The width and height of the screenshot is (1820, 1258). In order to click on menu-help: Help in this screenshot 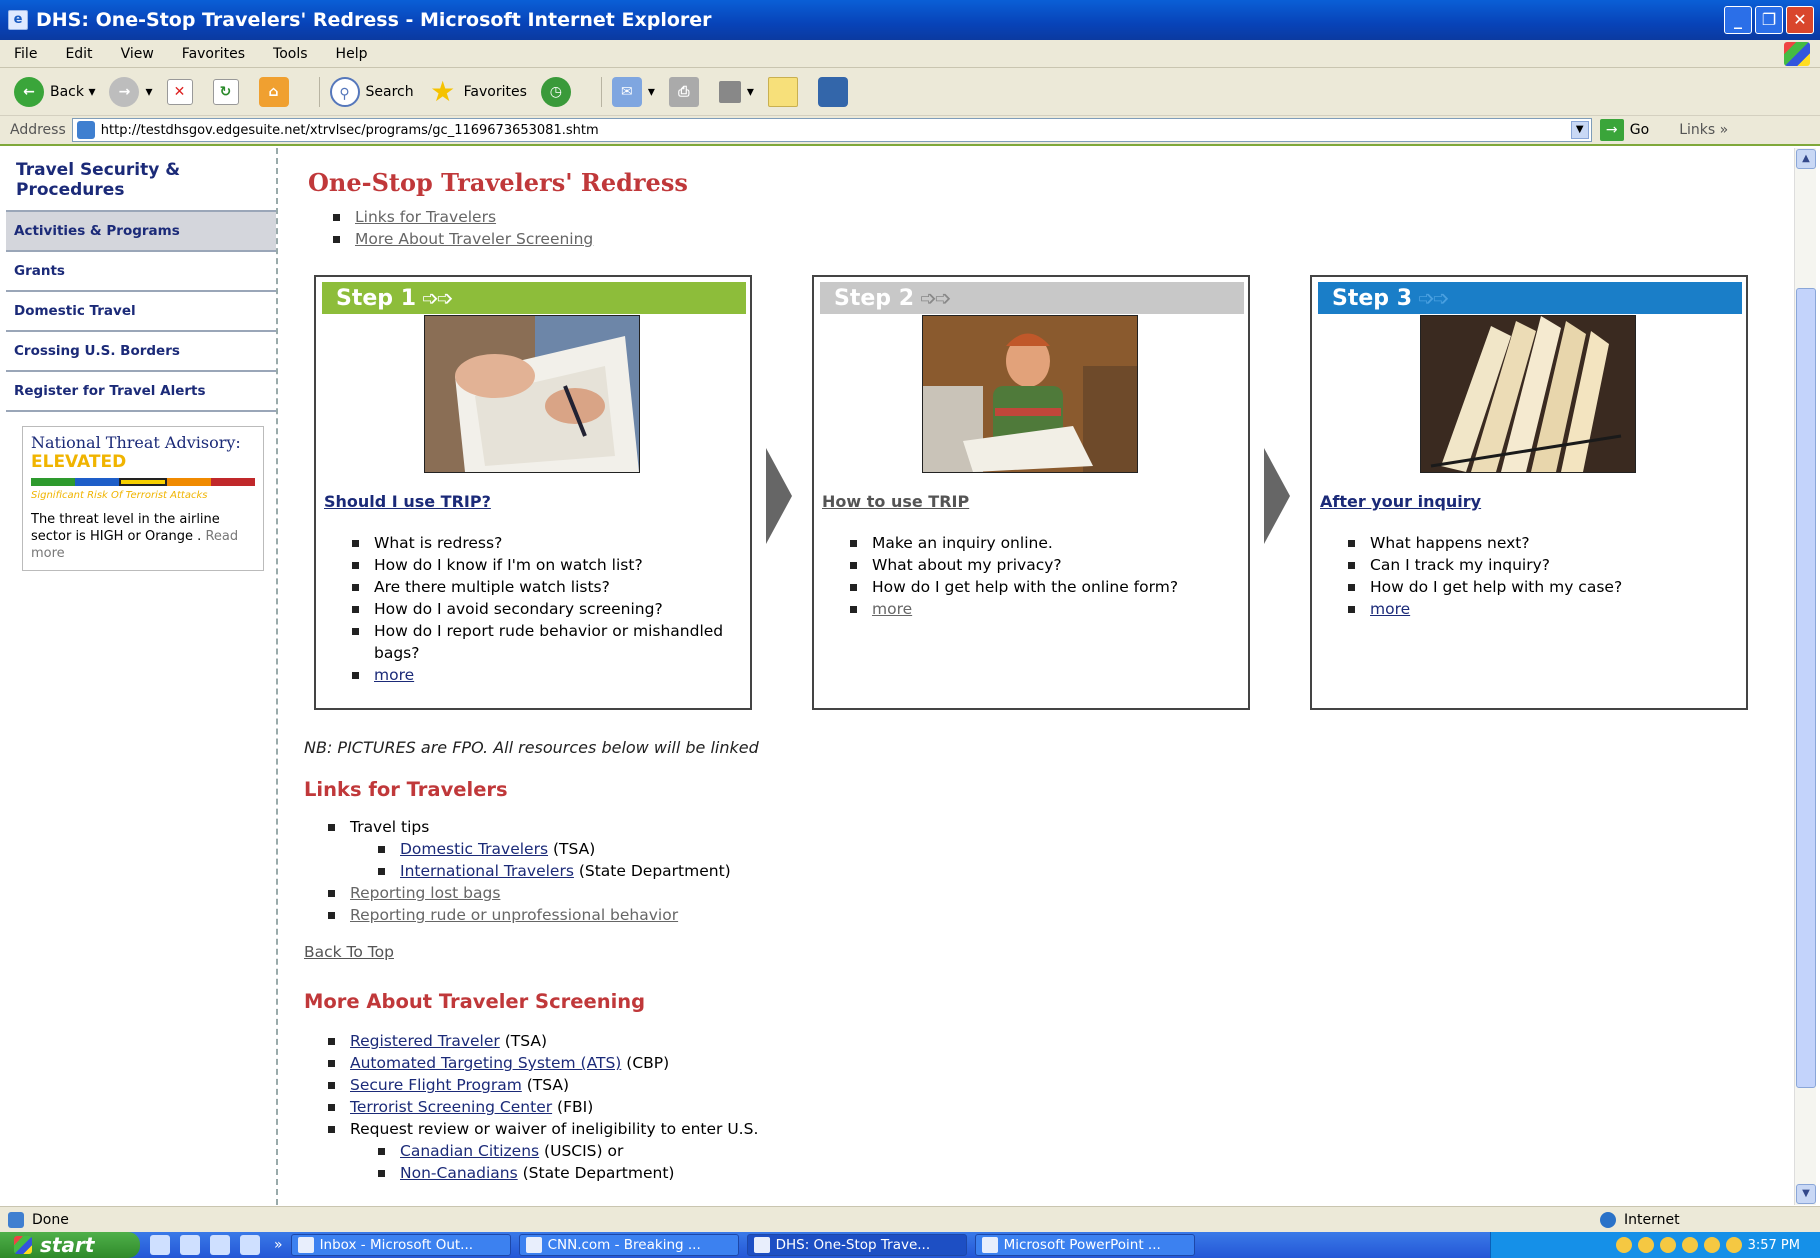, I will do `click(352, 54)`.